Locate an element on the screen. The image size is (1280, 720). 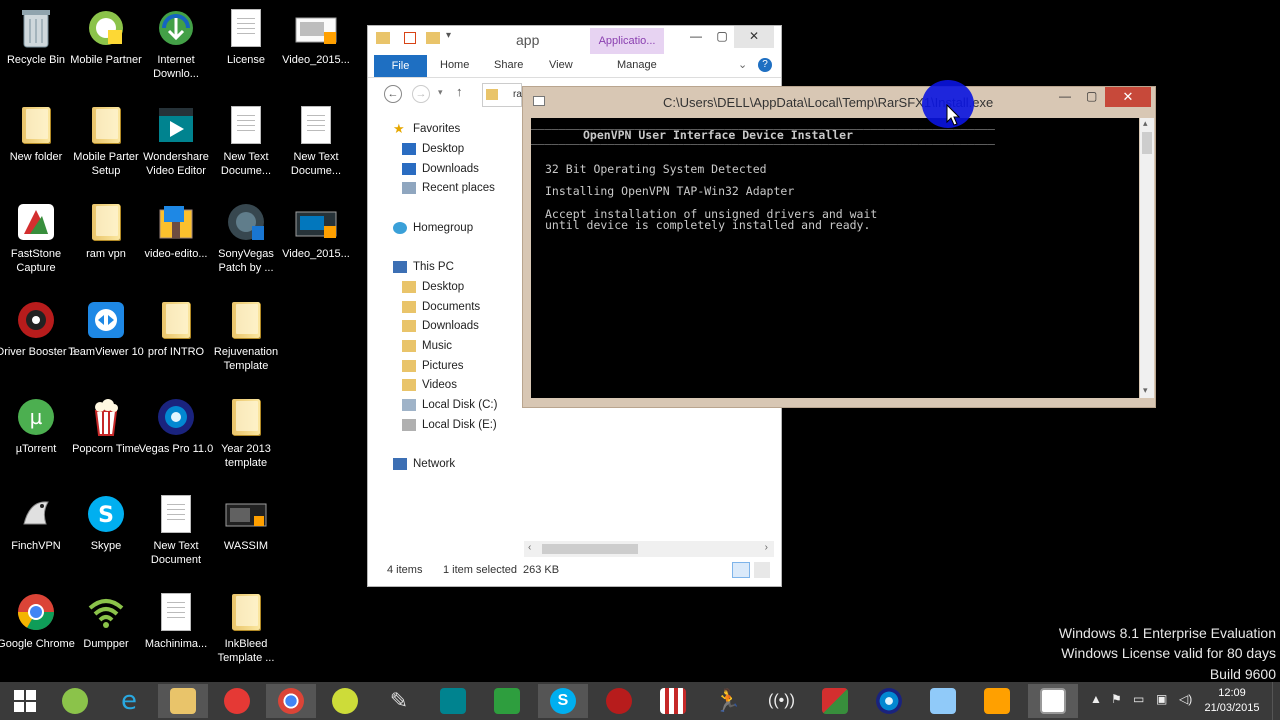
start-button is located at coordinates (25, 701).